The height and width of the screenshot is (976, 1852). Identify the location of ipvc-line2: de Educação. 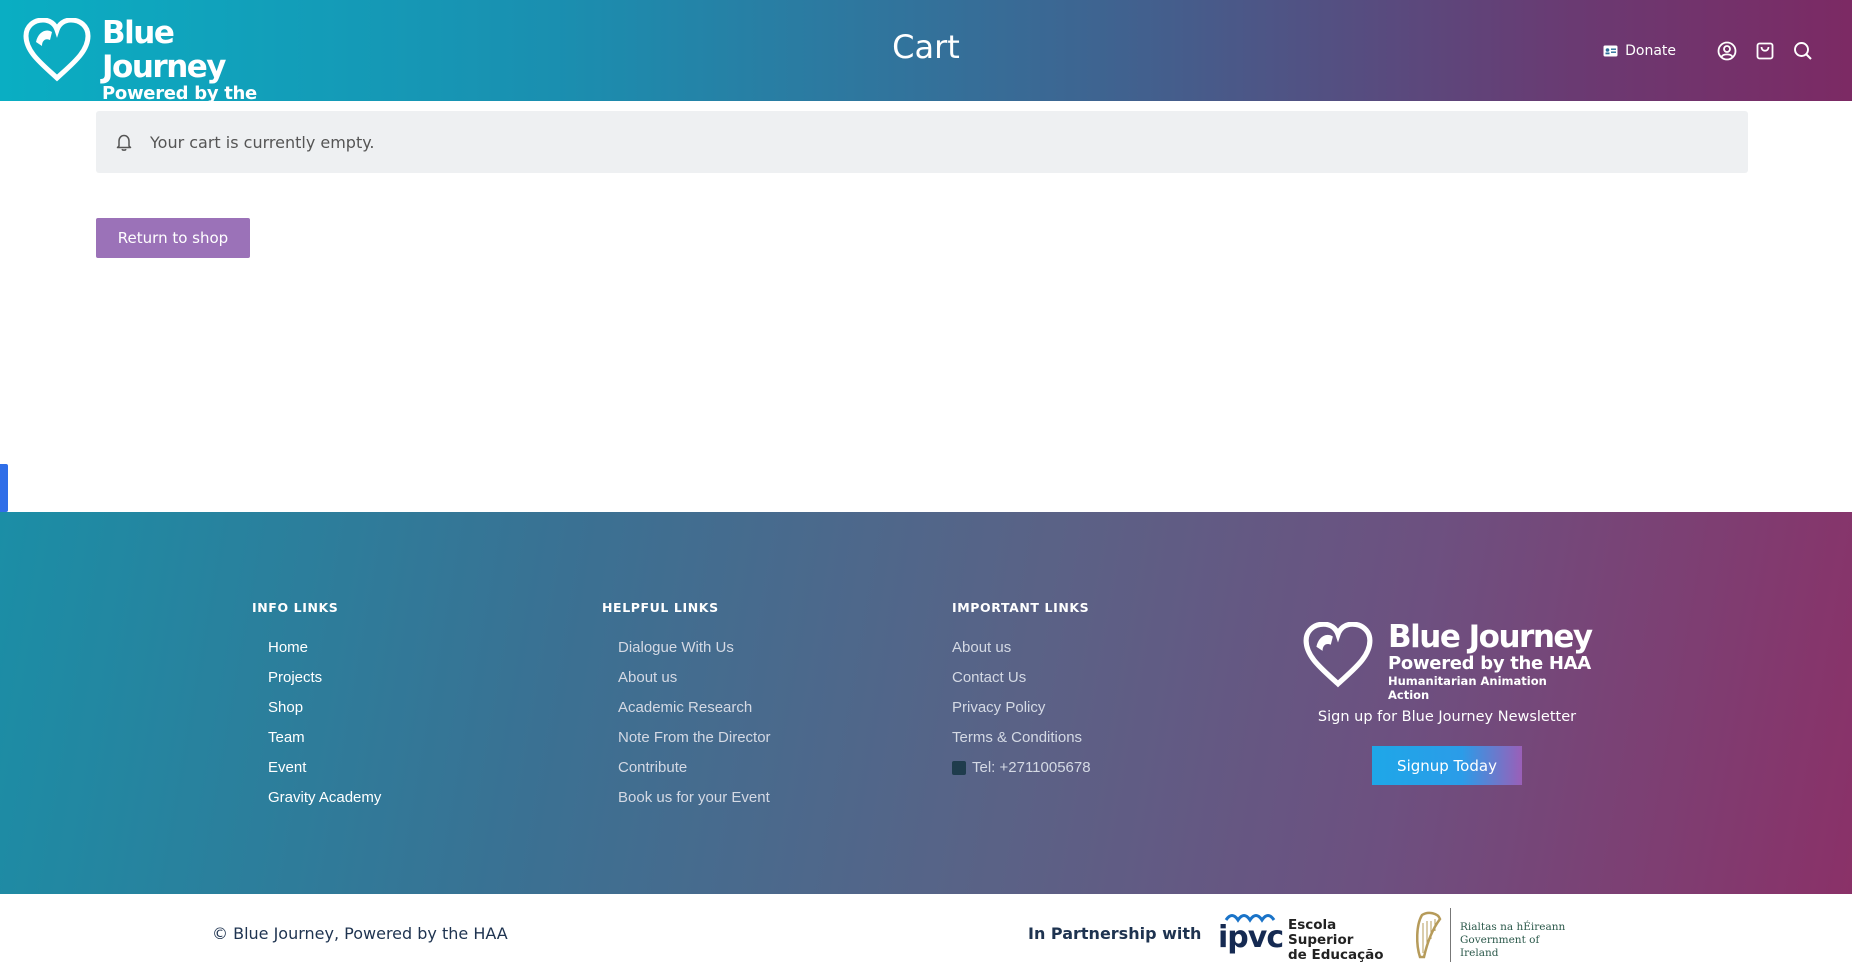
(1336, 955).